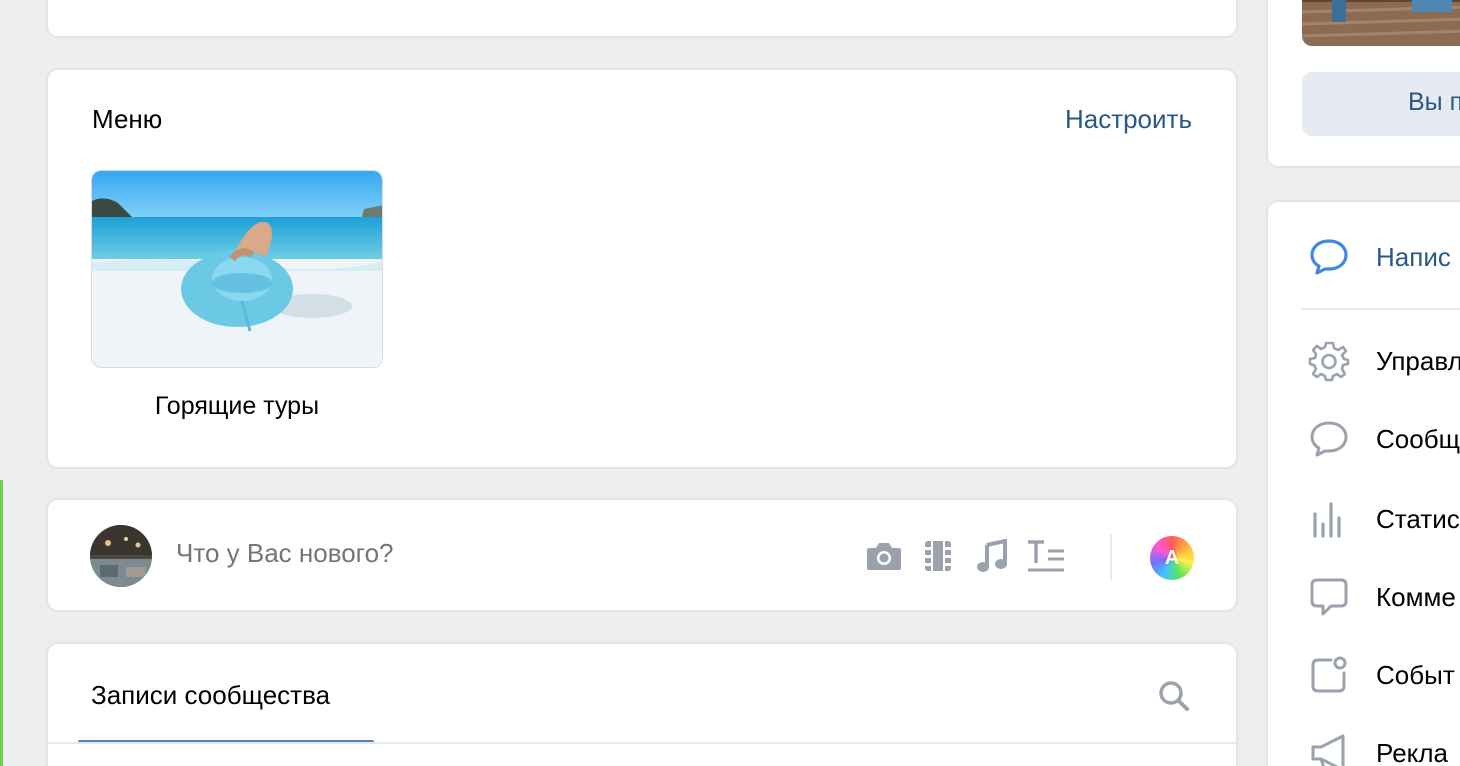 This screenshot has height=766, width=1460. Describe the element at coordinates (1329, 748) in the screenshot. I see `megaphone-icon` at that location.